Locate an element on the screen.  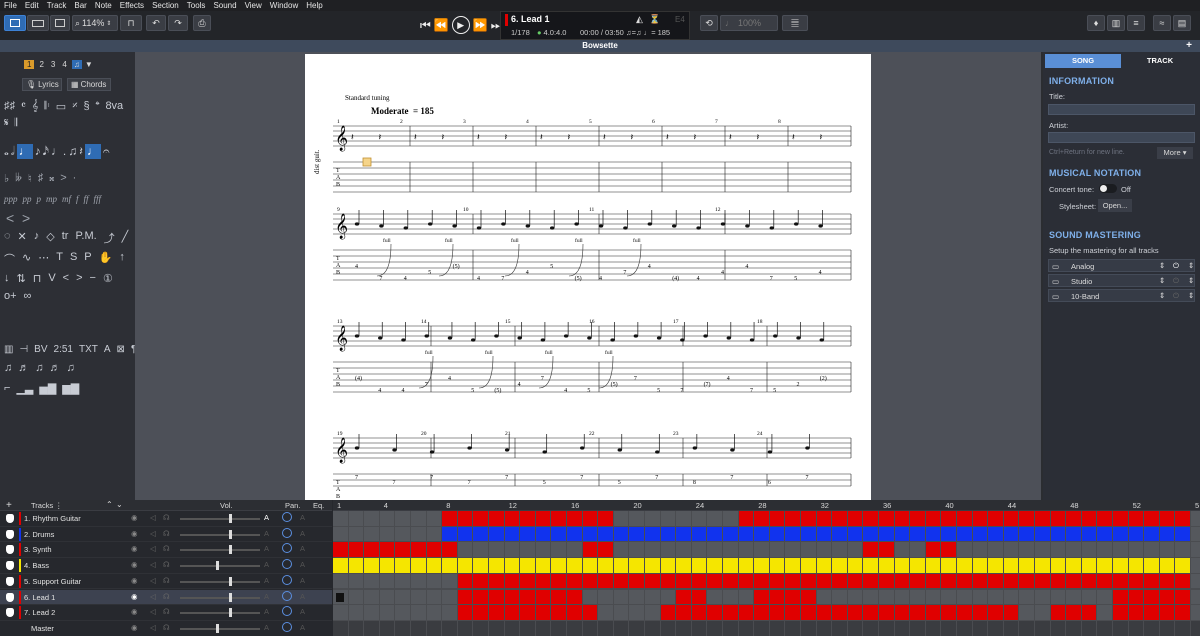
accent-left-icon: < is located at coordinates (66, 278).